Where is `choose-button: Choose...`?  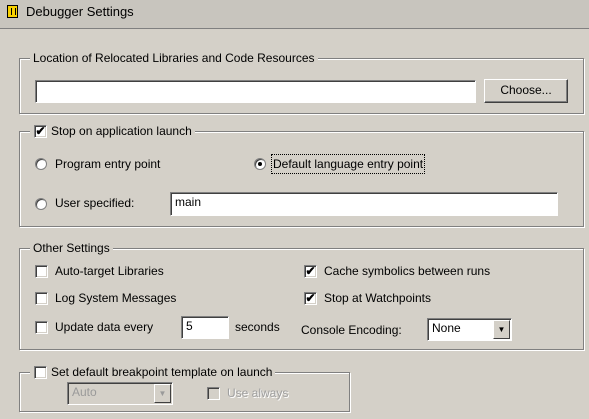
choose-button: Choose... is located at coordinates (526, 91).